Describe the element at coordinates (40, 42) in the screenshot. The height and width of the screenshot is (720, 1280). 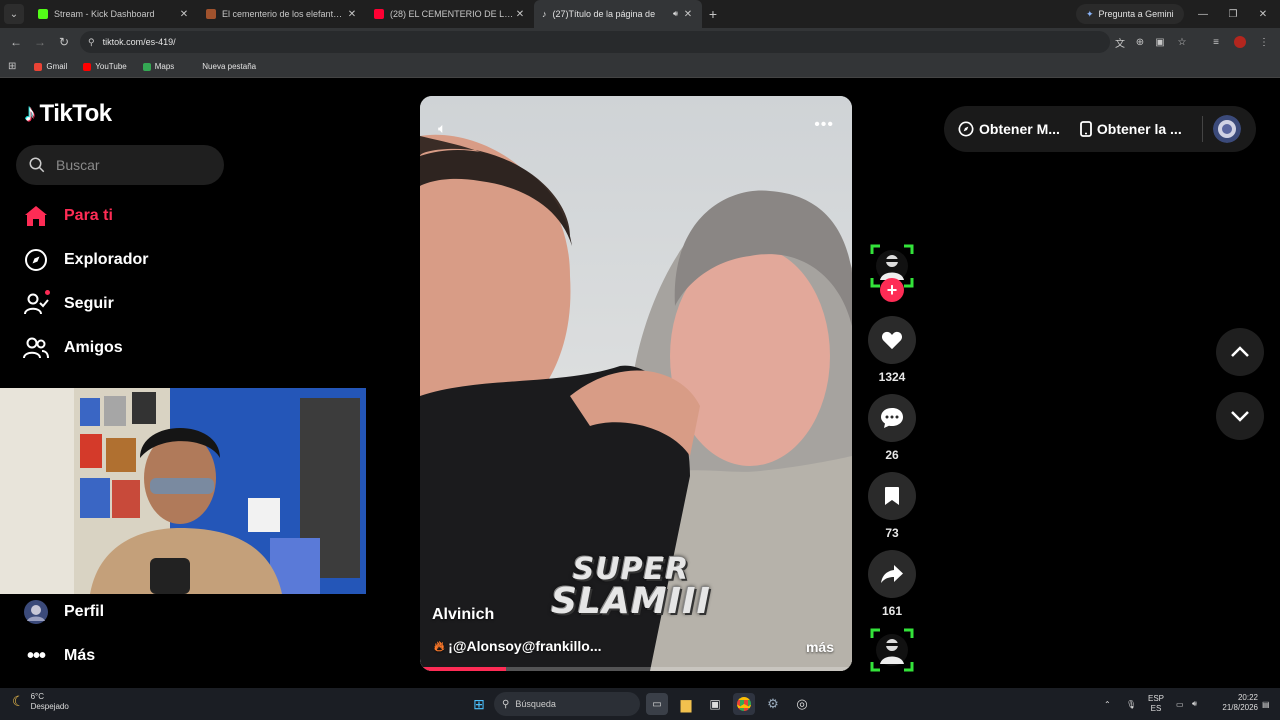
I see `forward-arrow-icon: →` at that location.